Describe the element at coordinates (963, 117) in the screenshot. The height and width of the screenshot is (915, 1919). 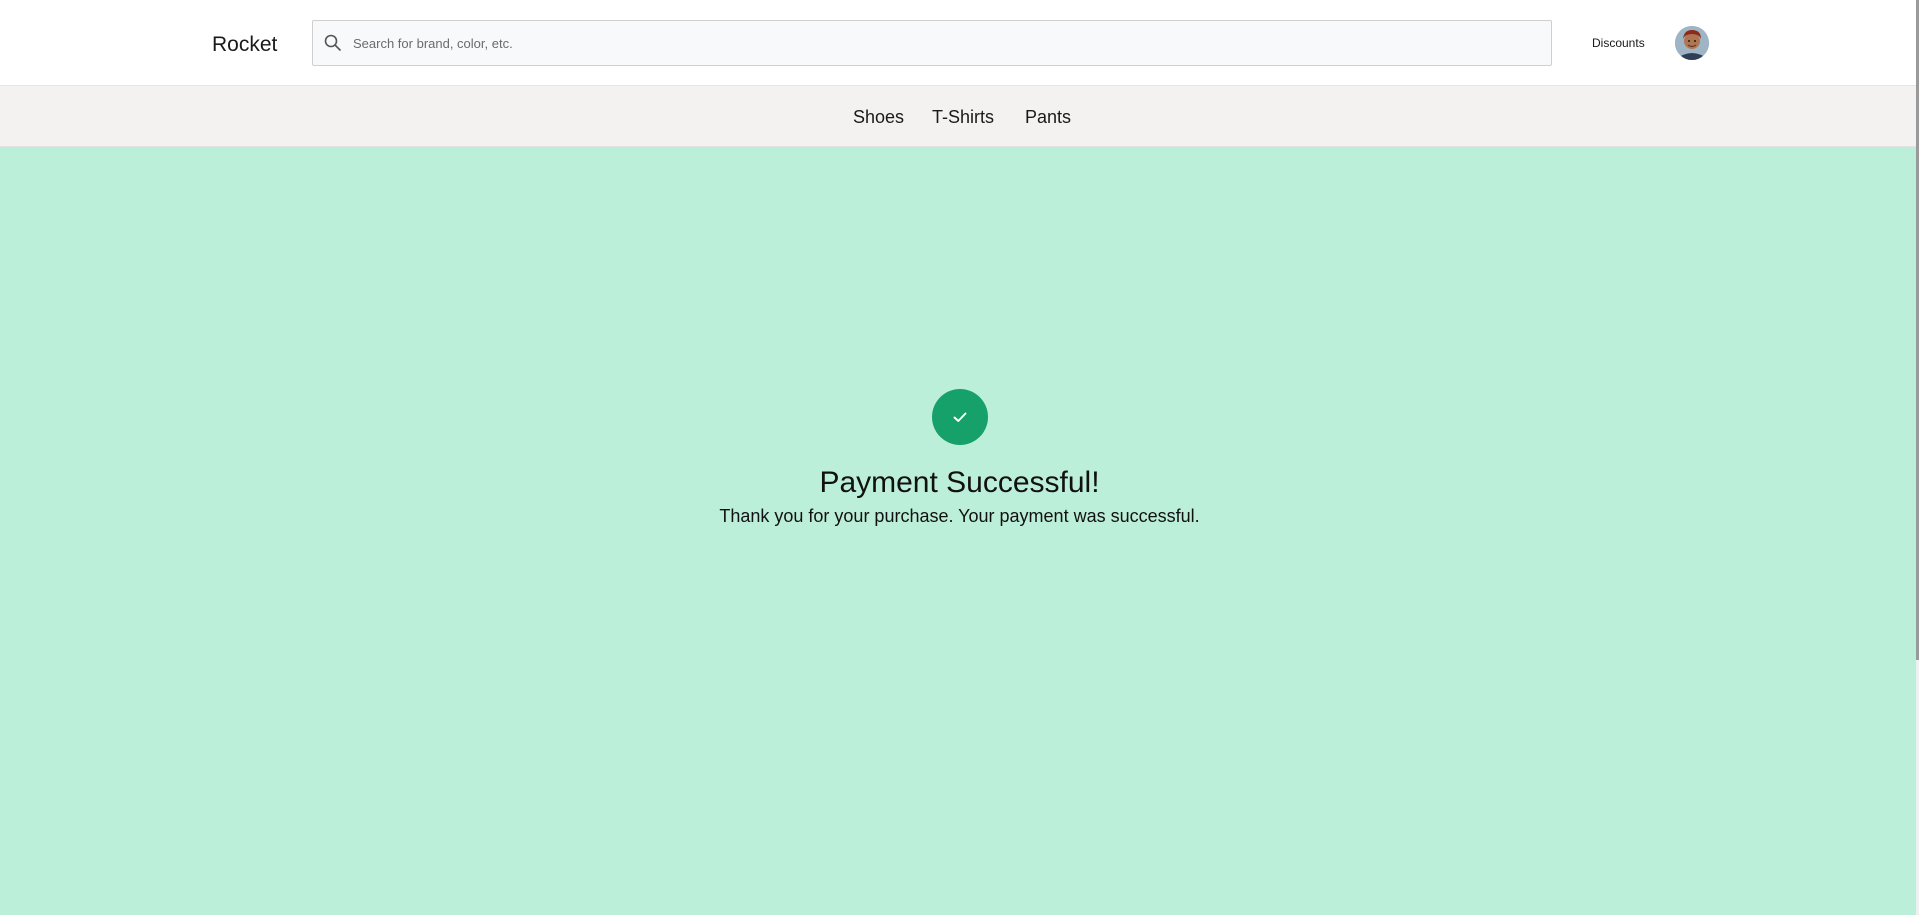
I see `nav-item-t-shirts: T-Shirts` at that location.